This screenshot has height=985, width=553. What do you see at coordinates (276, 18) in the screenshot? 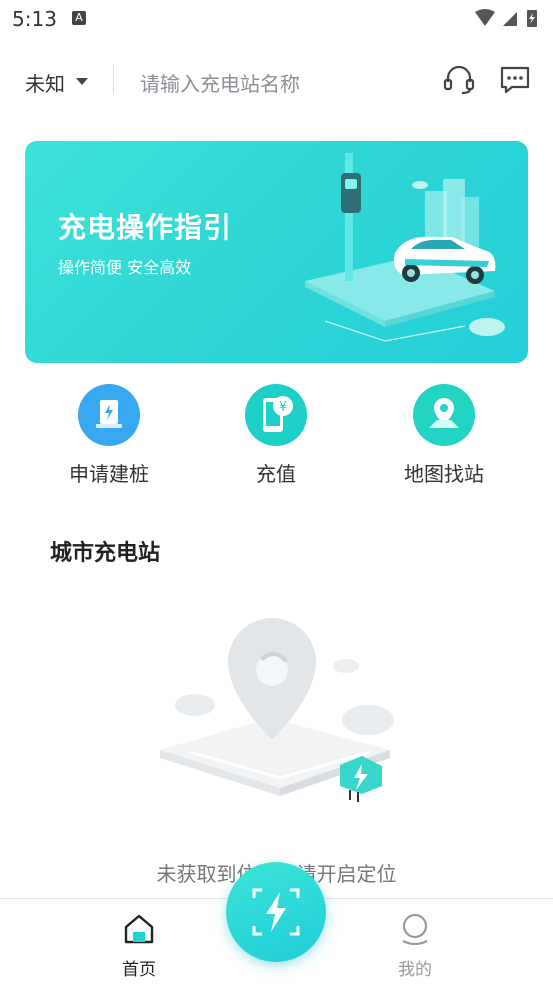
I see `status-bar: 5:13 A` at bounding box center [276, 18].